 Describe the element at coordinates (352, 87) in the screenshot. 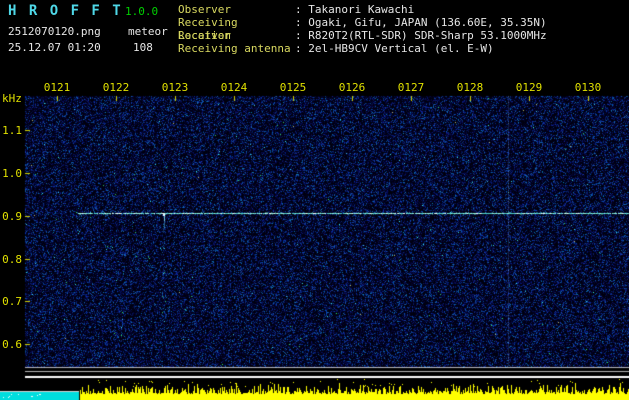

I see `time-tick-label: 0126` at that location.